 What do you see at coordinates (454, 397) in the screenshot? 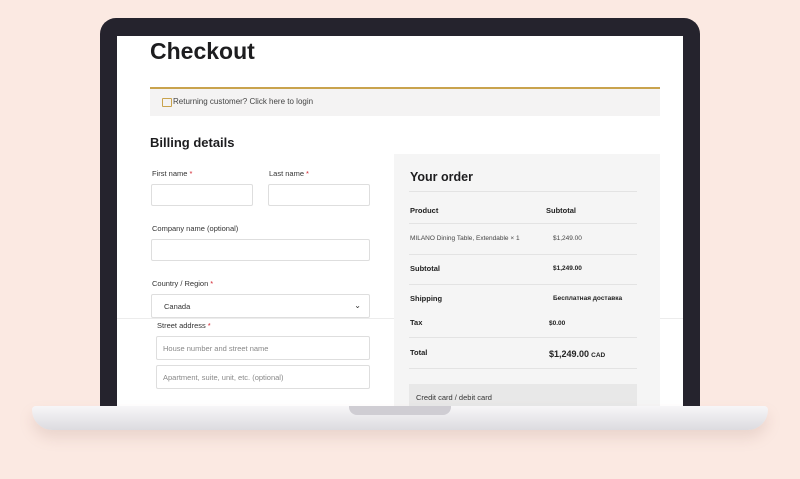
I see `payment-method-label: Credit card / debit card` at bounding box center [454, 397].